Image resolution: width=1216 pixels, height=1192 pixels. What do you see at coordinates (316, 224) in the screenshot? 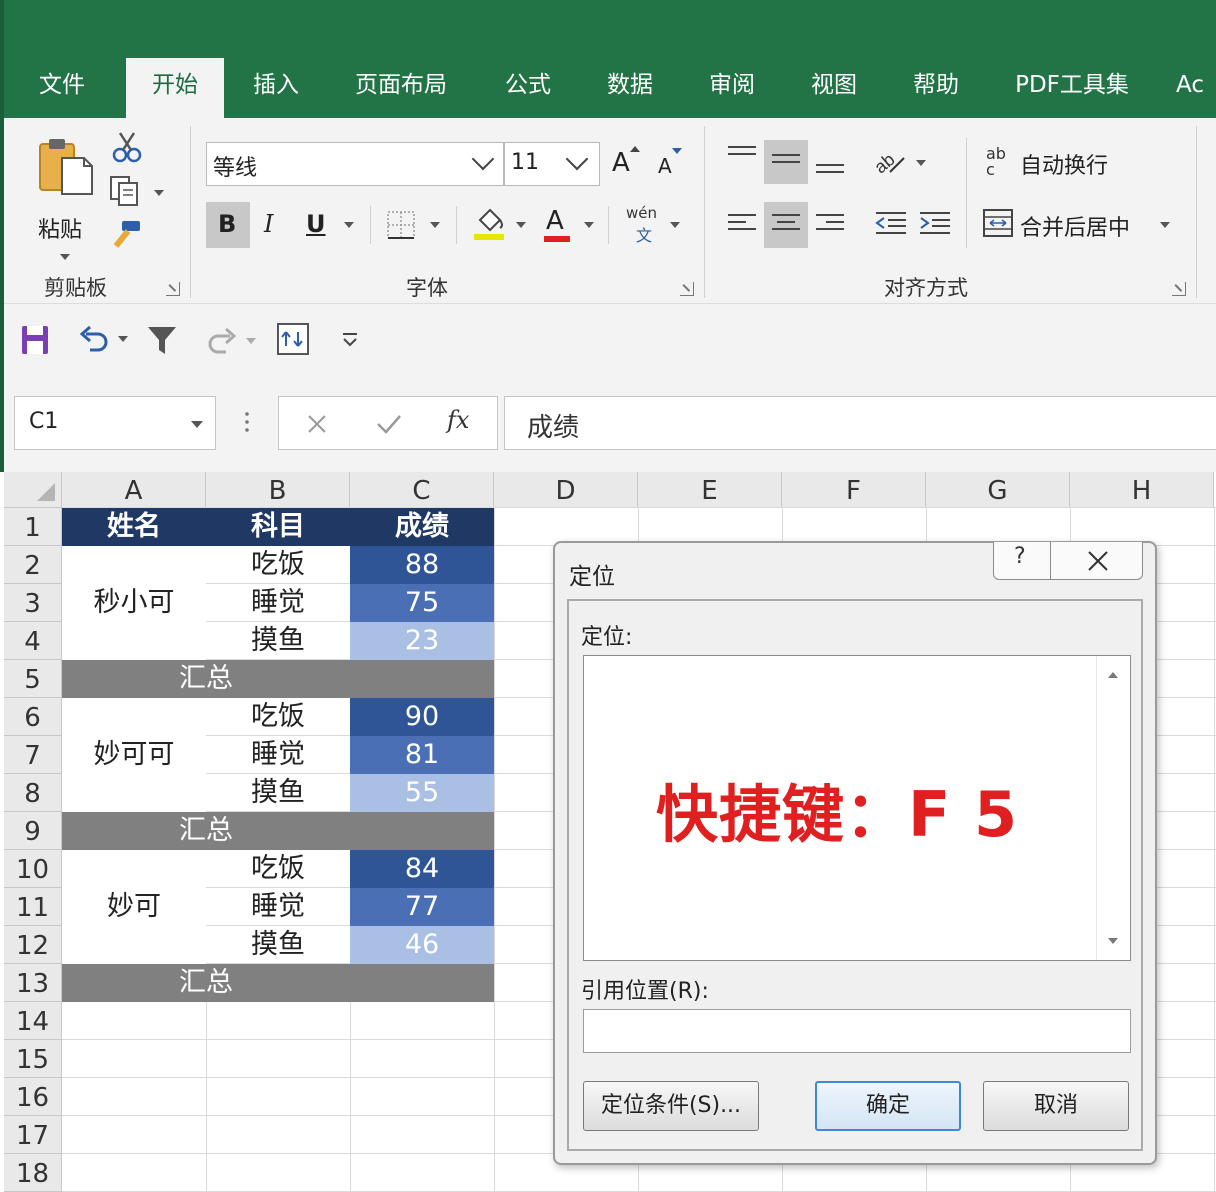
I see `underline-button: U` at bounding box center [316, 224].